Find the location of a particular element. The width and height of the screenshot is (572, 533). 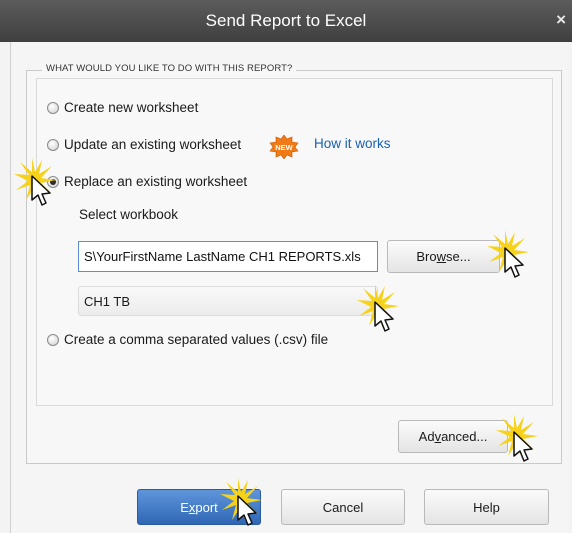

cancel-button: Cancel is located at coordinates (343, 507).